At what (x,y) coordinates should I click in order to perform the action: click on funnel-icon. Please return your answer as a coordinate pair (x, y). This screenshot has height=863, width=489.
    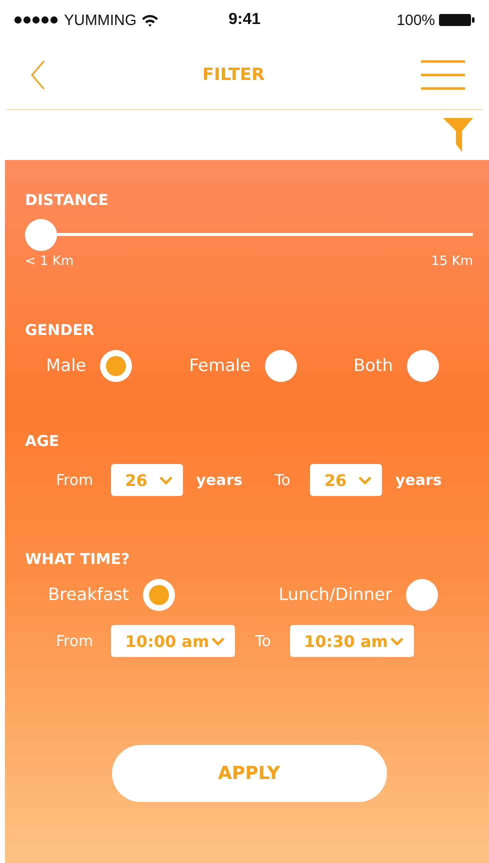
    Looking at the image, I should click on (458, 135).